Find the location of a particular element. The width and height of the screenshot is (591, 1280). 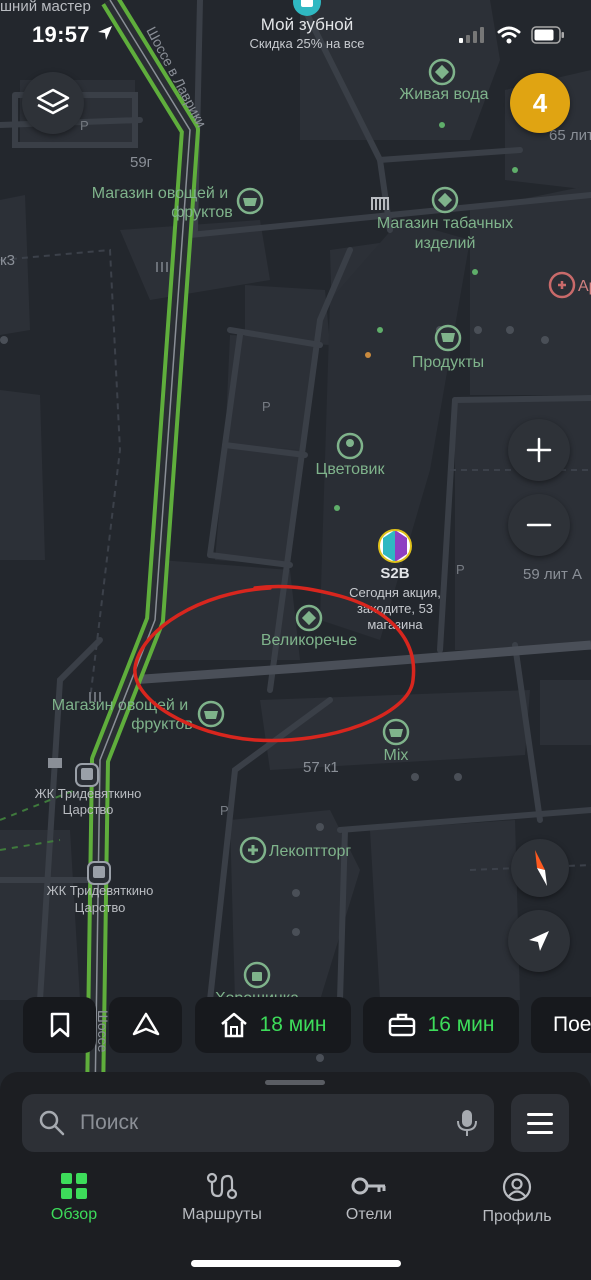

svg-text: Великоречье is located at coordinates (309, 640).